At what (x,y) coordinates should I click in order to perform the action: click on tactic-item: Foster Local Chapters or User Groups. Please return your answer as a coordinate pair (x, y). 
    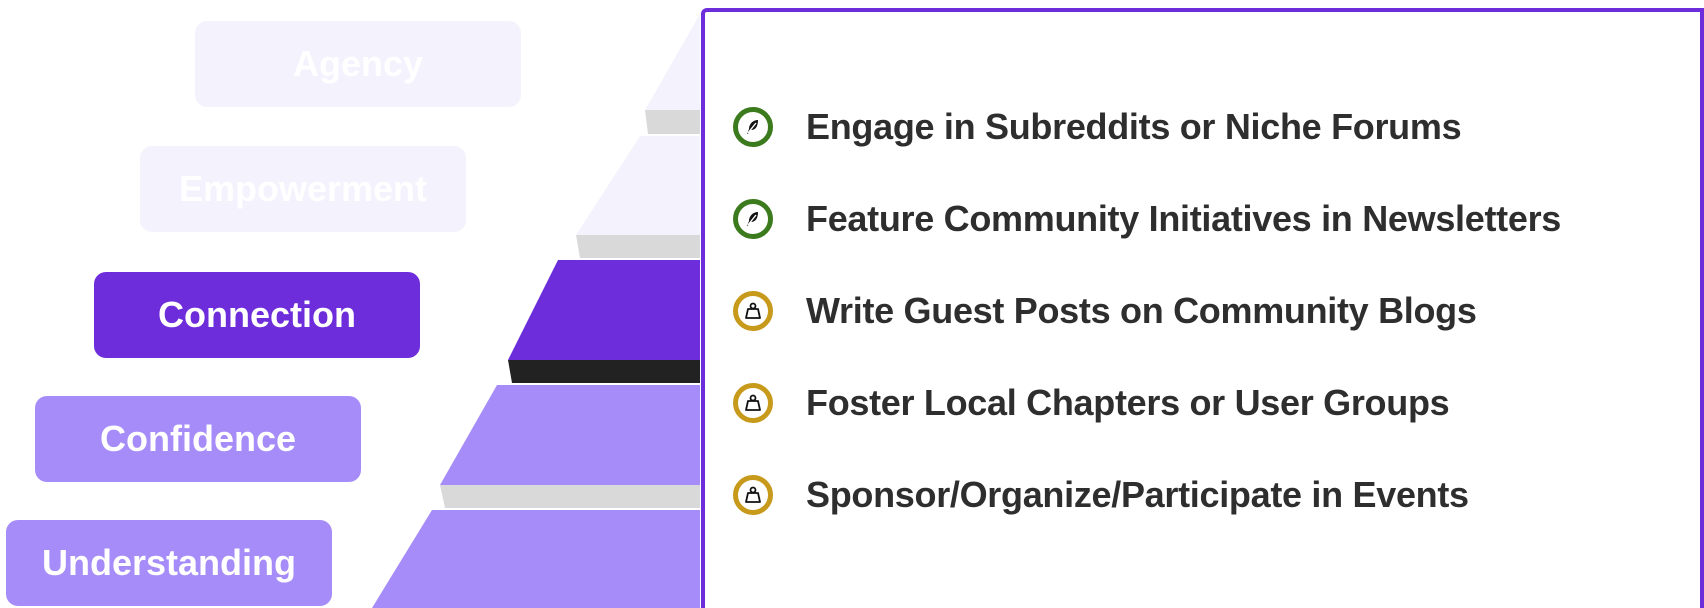
    Looking at the image, I should click on (1091, 403).